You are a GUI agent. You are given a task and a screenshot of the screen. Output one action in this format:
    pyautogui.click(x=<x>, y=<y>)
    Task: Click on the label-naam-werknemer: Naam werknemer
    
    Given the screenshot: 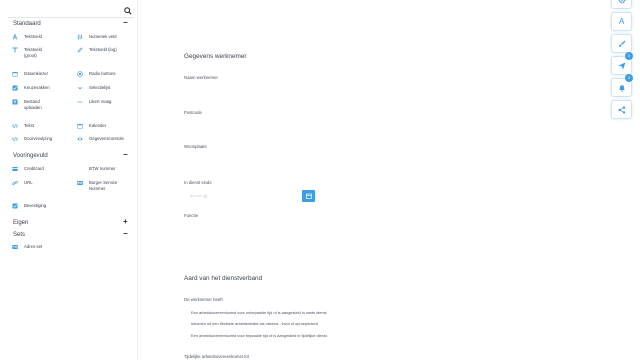 What is the action you would take?
    pyautogui.click(x=201, y=77)
    